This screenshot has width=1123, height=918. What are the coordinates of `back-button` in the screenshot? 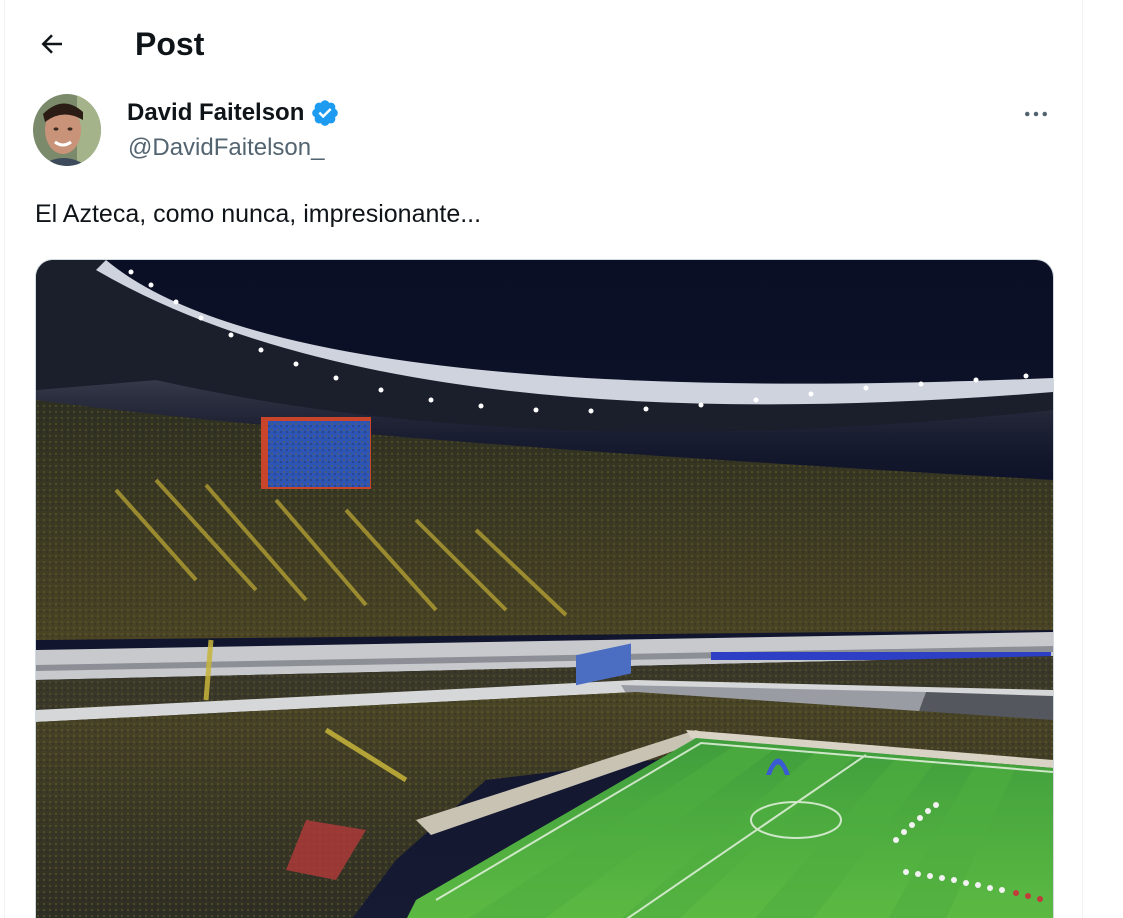 It's located at (52, 44).